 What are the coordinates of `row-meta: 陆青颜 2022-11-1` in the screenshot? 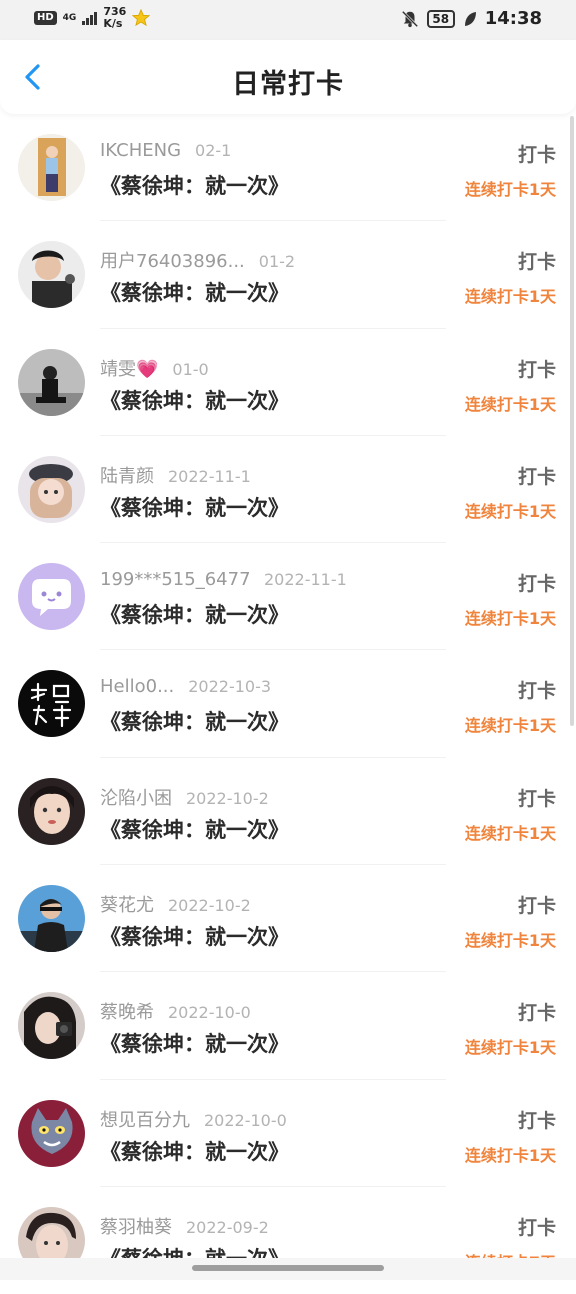 It's located at (175, 475).